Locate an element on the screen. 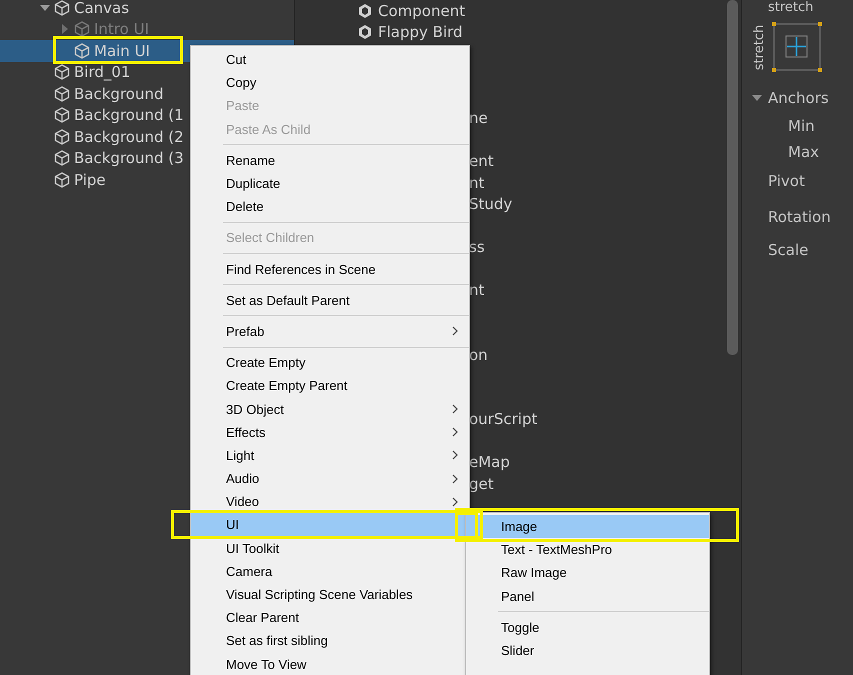 The width and height of the screenshot is (853, 675). menu-item: Copy is located at coordinates (330, 82).